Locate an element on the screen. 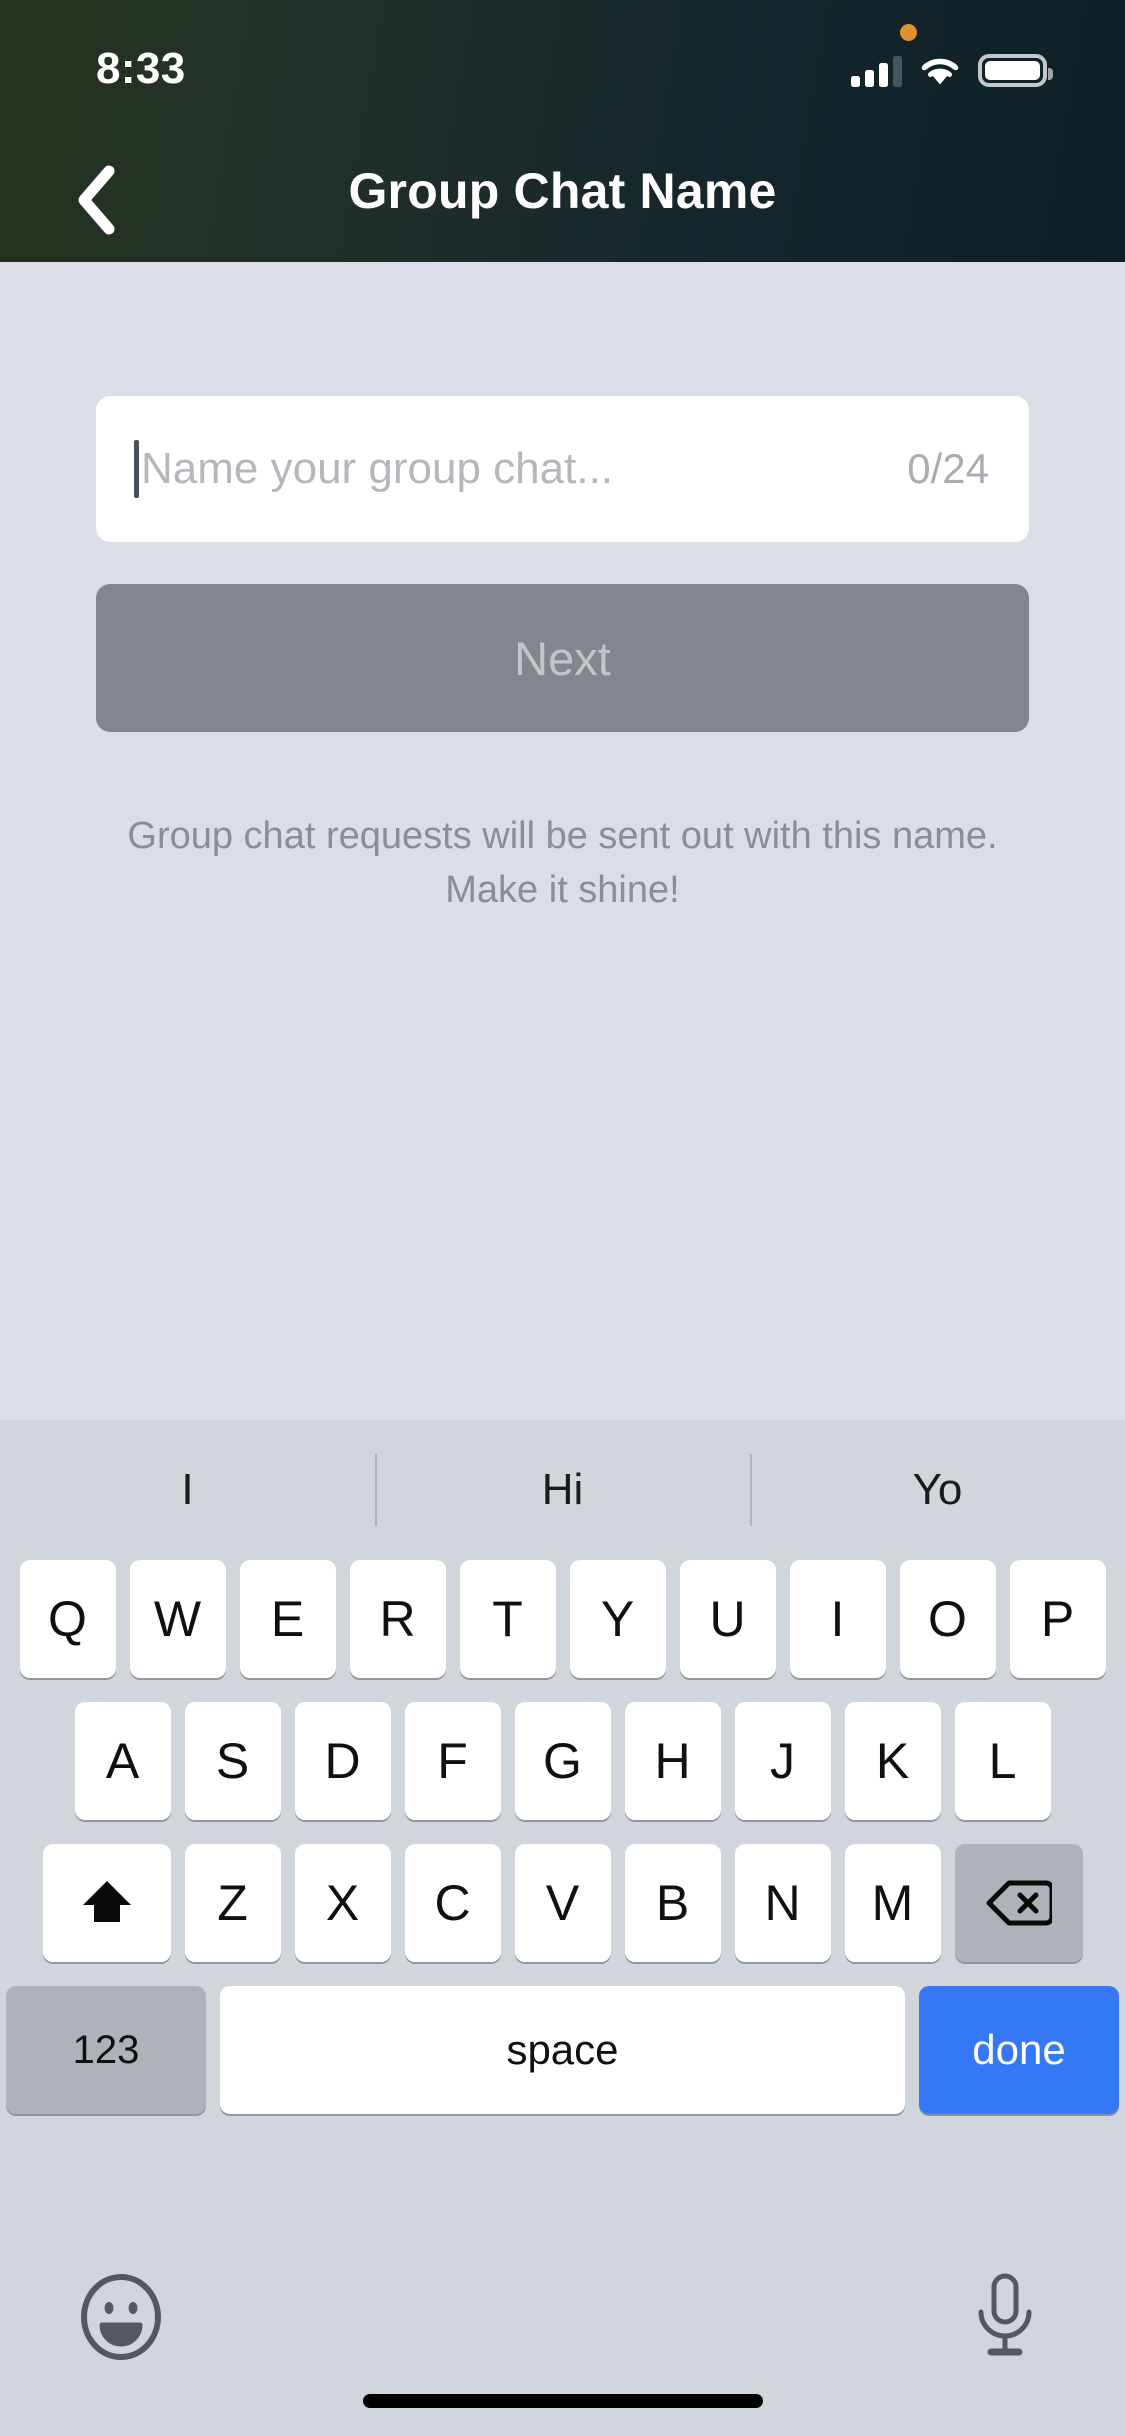 Image resolution: width=1125 pixels, height=2436 pixels. space-key: space is located at coordinates (562, 2050).